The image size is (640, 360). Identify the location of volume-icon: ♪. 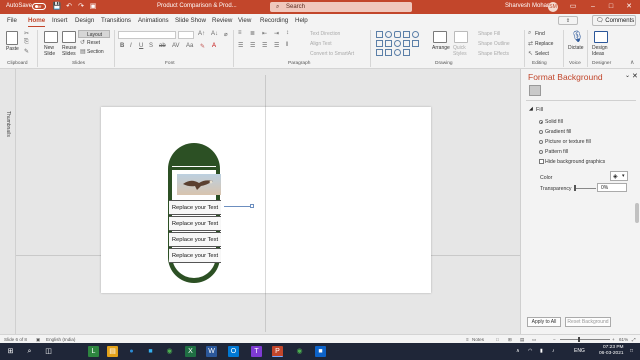
(553, 351).